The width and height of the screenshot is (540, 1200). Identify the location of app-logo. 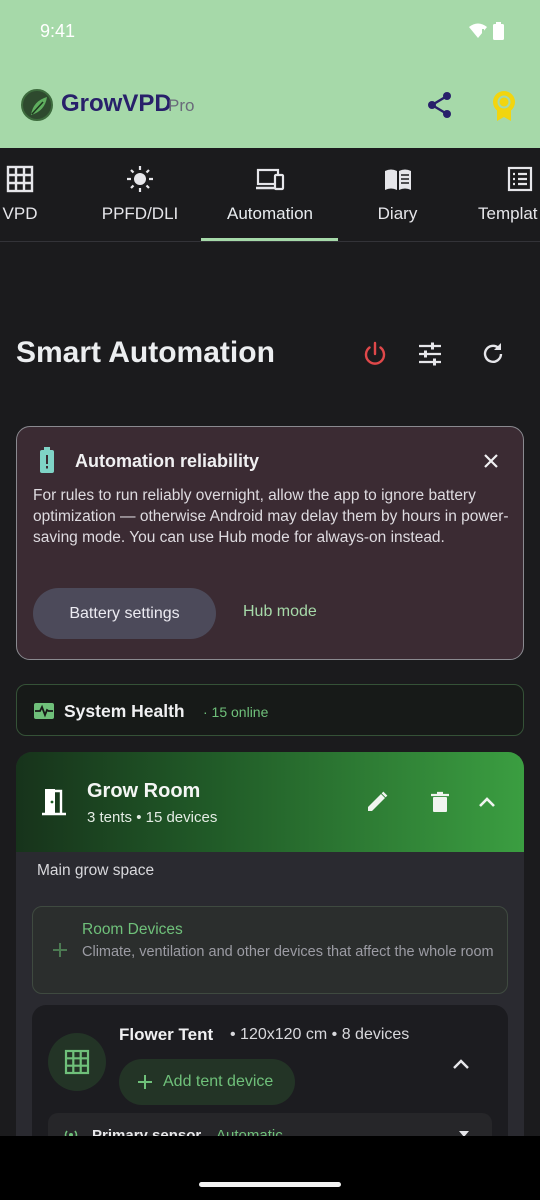
(37, 105).